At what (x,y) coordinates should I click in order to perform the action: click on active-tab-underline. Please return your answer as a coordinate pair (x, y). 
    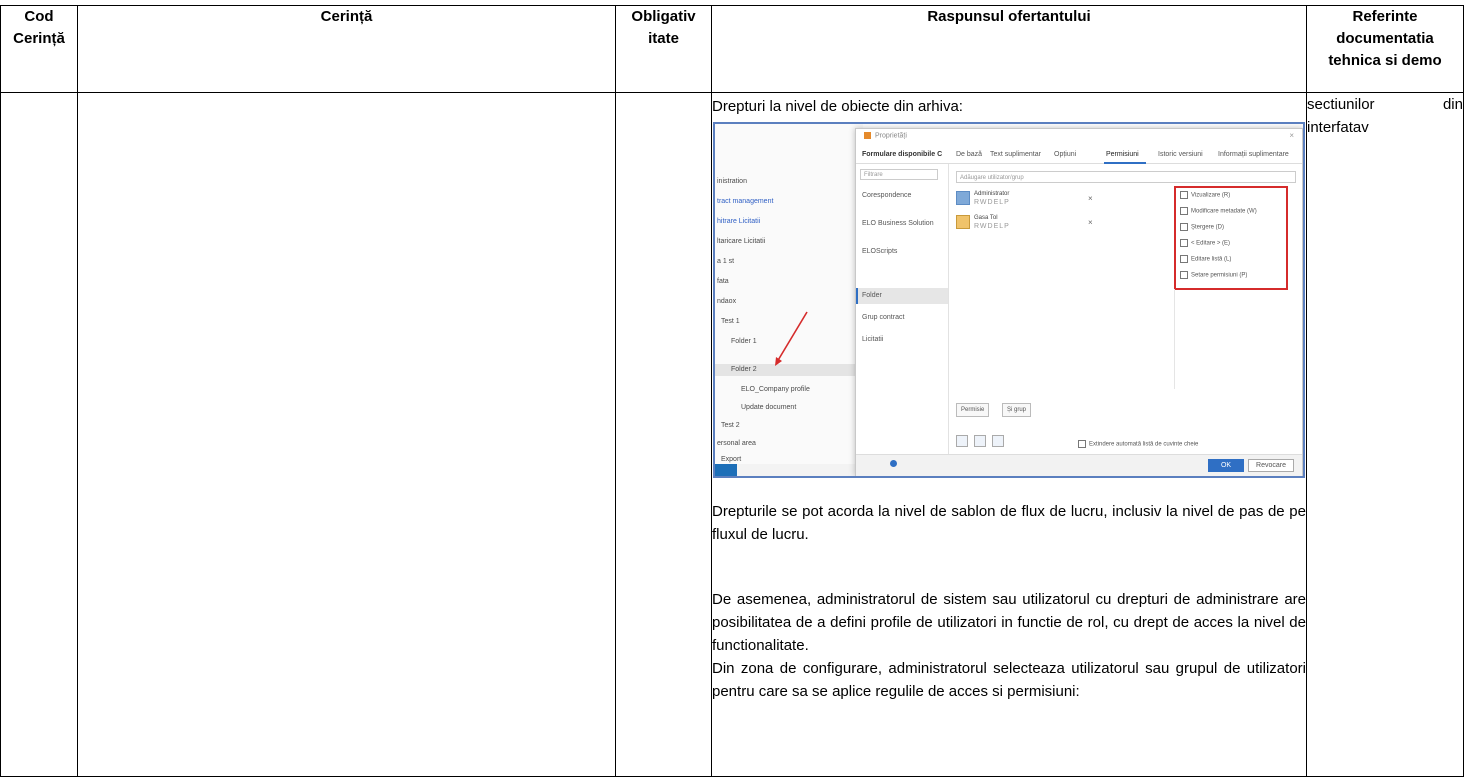
    Looking at the image, I should click on (1125, 163).